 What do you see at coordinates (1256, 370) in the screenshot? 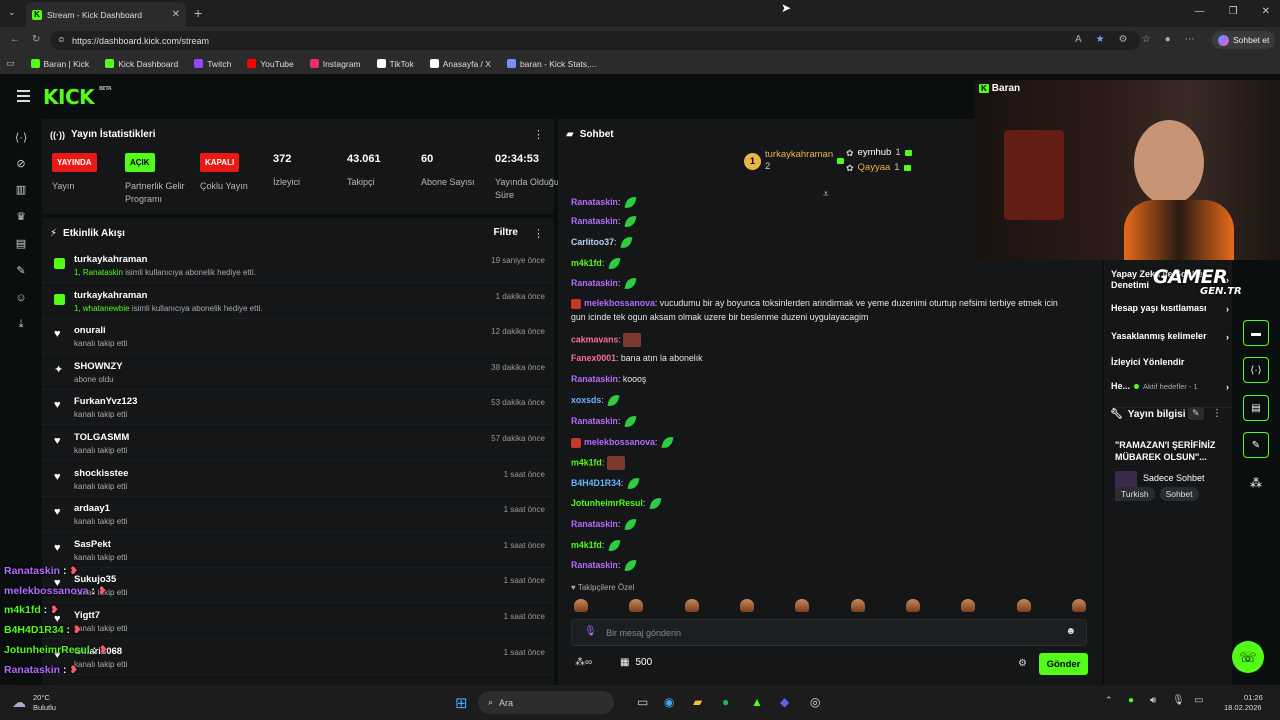
I see `broadcast-toggle-icon: ⟨·⟩` at bounding box center [1256, 370].